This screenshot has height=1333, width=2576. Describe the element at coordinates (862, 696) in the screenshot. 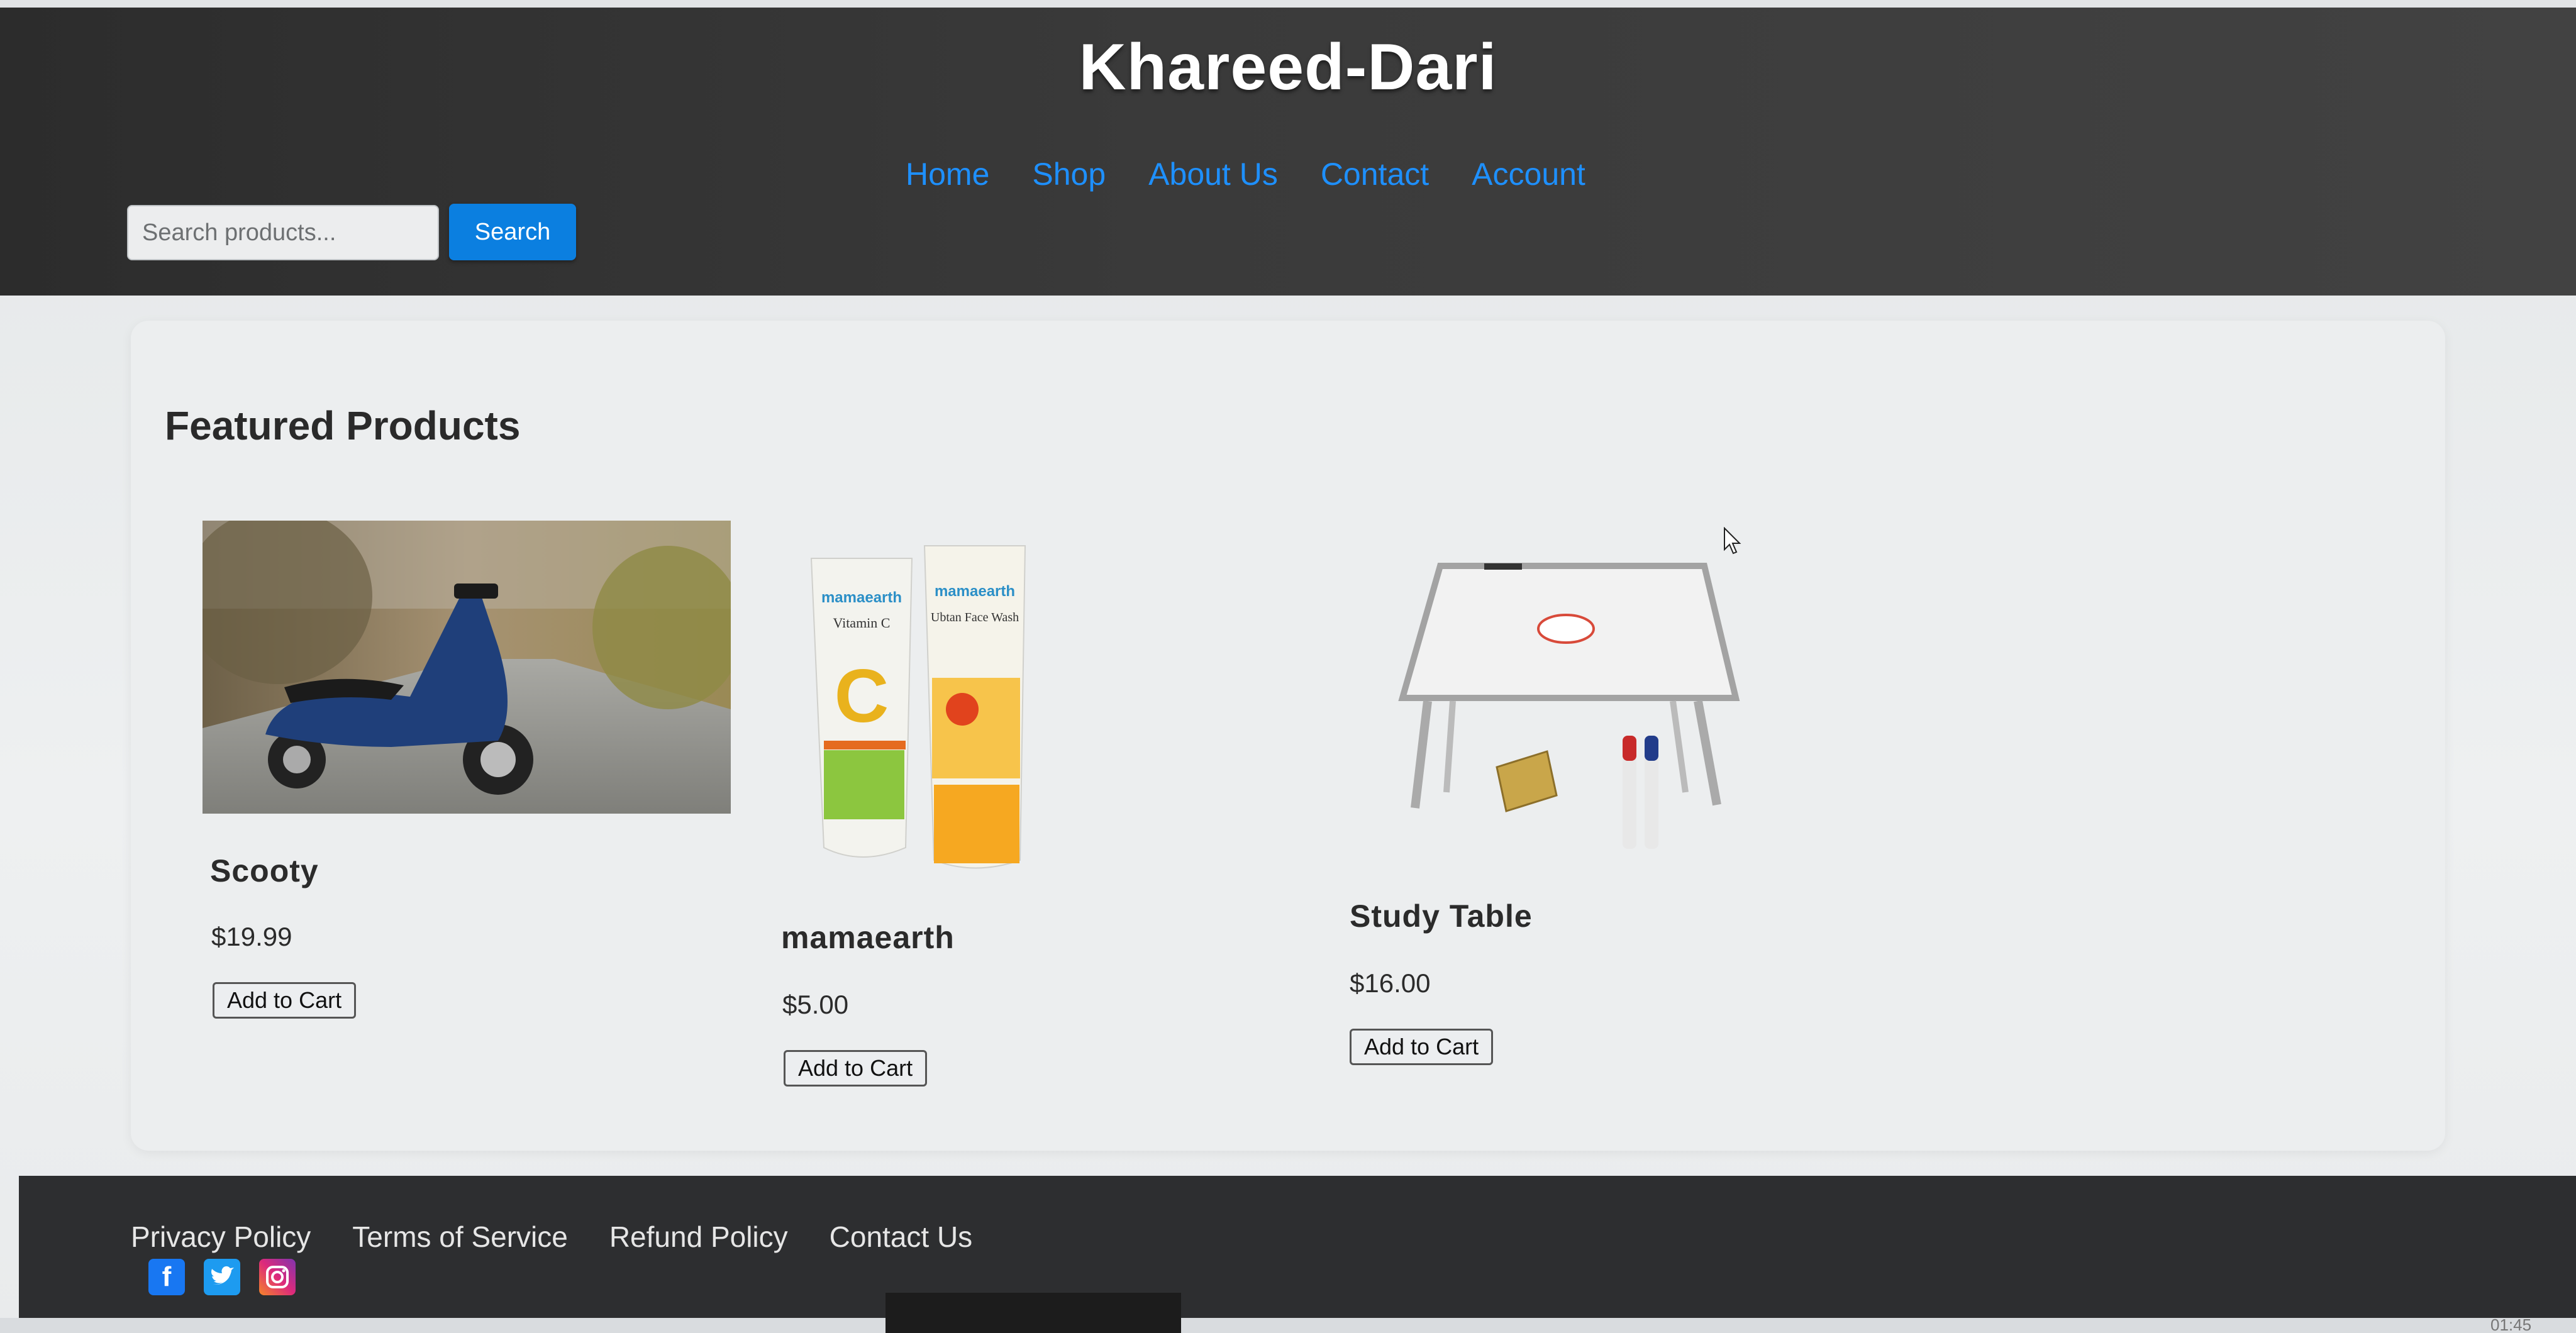

I see `svg-text: C` at that location.